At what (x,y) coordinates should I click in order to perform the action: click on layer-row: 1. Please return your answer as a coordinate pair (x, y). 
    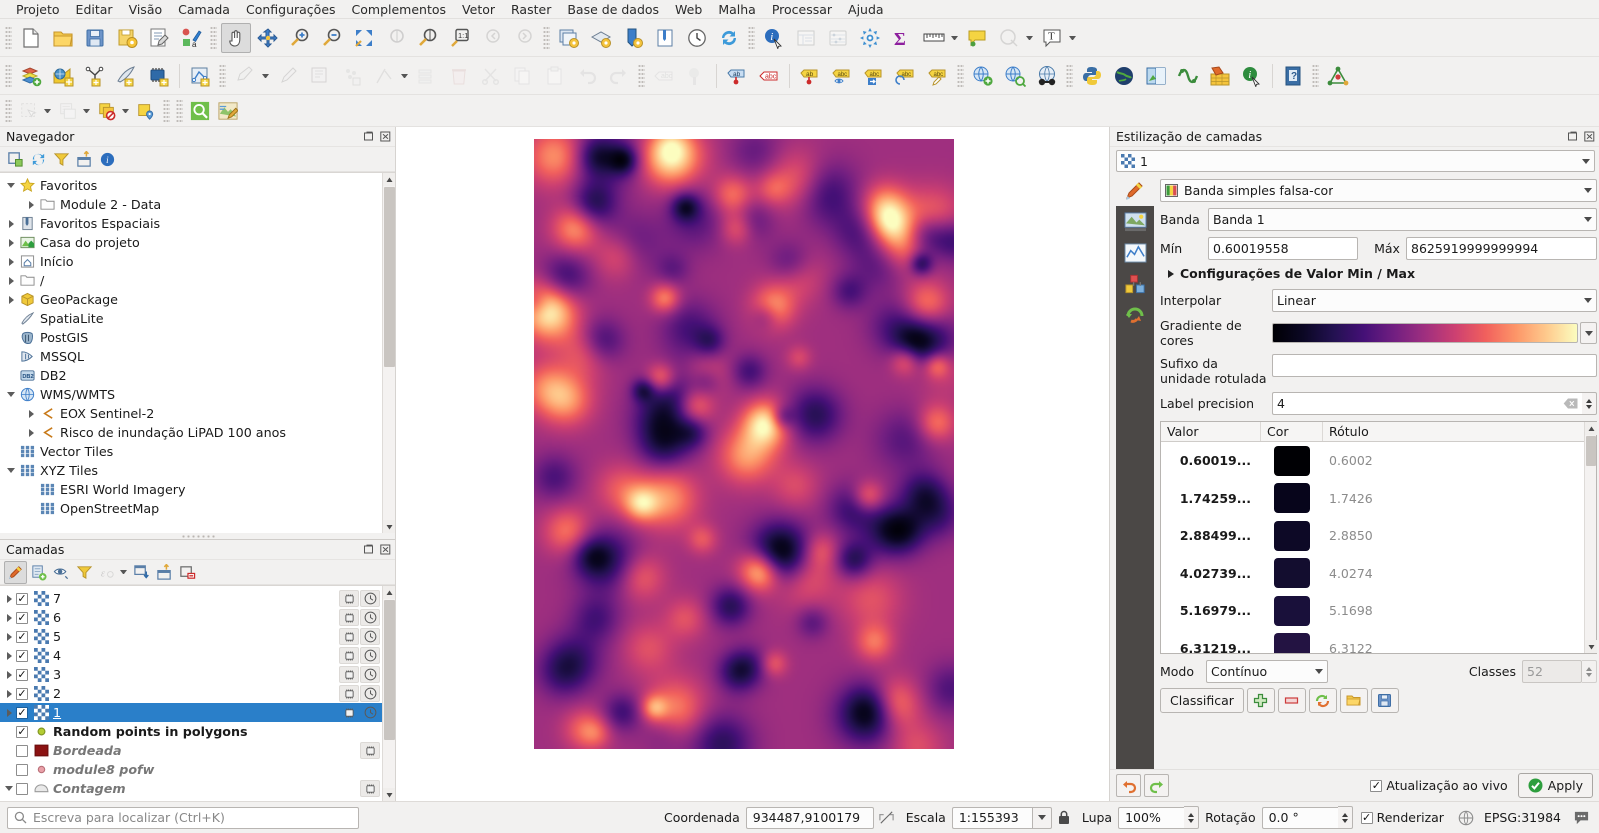
    Looking at the image, I should click on (197, 712).